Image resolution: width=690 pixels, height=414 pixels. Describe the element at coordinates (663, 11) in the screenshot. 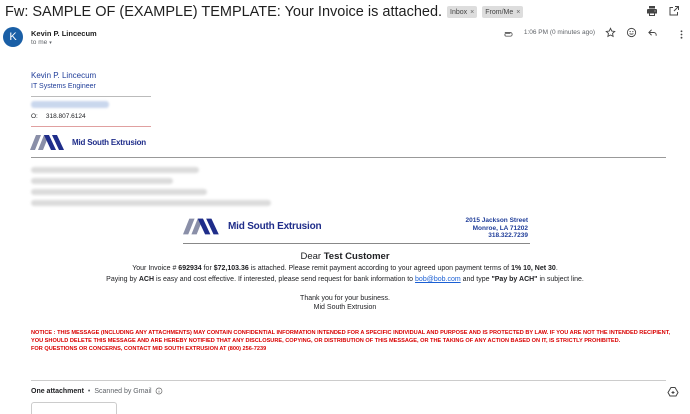

I see `subject-actions` at that location.